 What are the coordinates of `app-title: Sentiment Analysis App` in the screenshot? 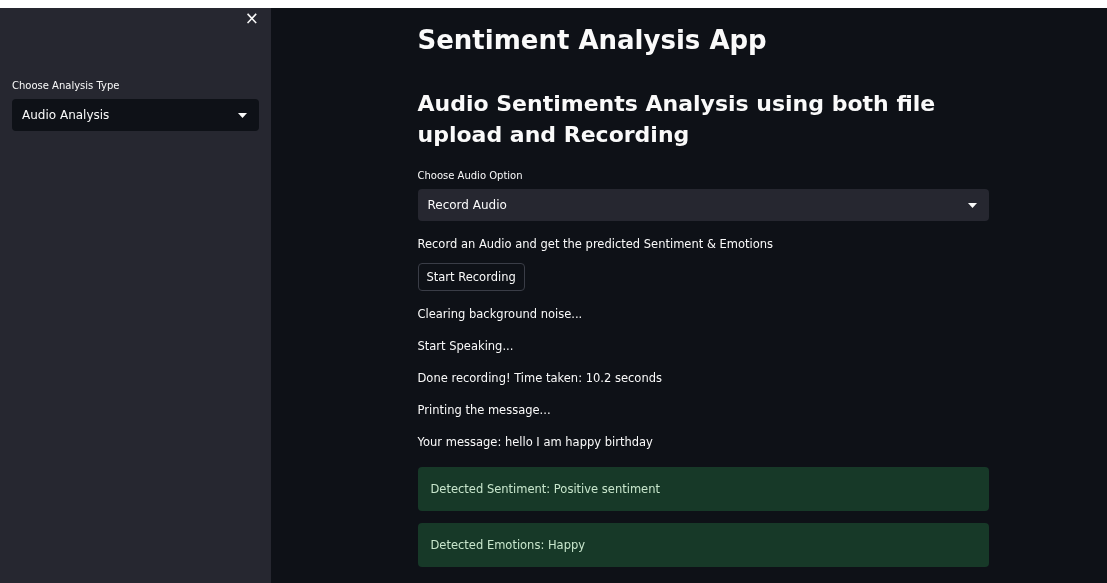 It's located at (592, 40).